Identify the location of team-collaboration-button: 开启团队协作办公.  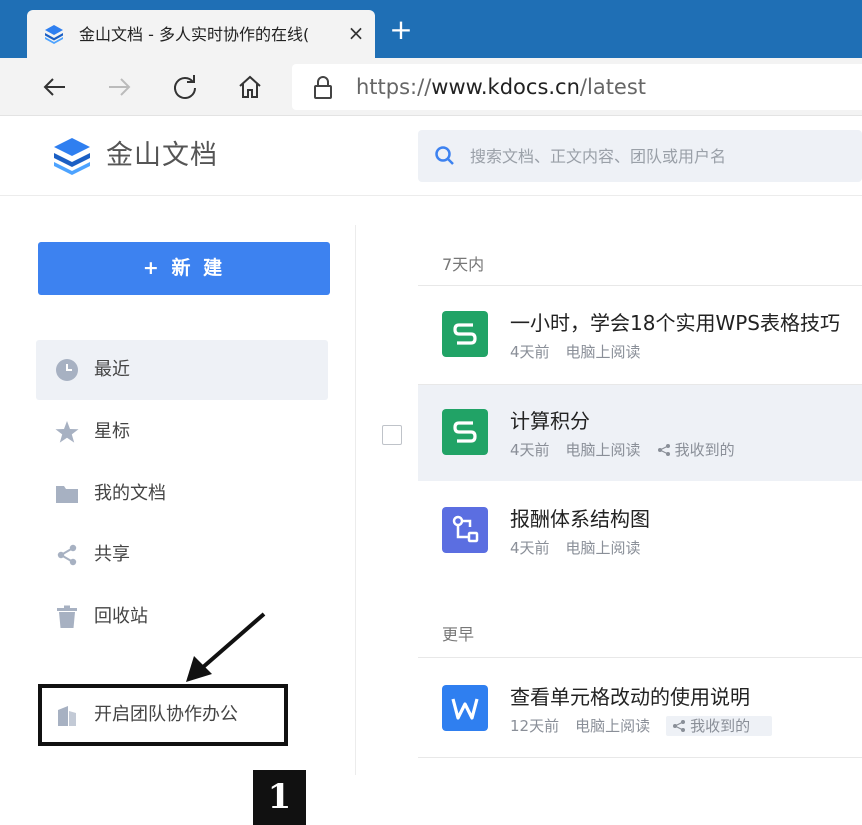
(163, 715).